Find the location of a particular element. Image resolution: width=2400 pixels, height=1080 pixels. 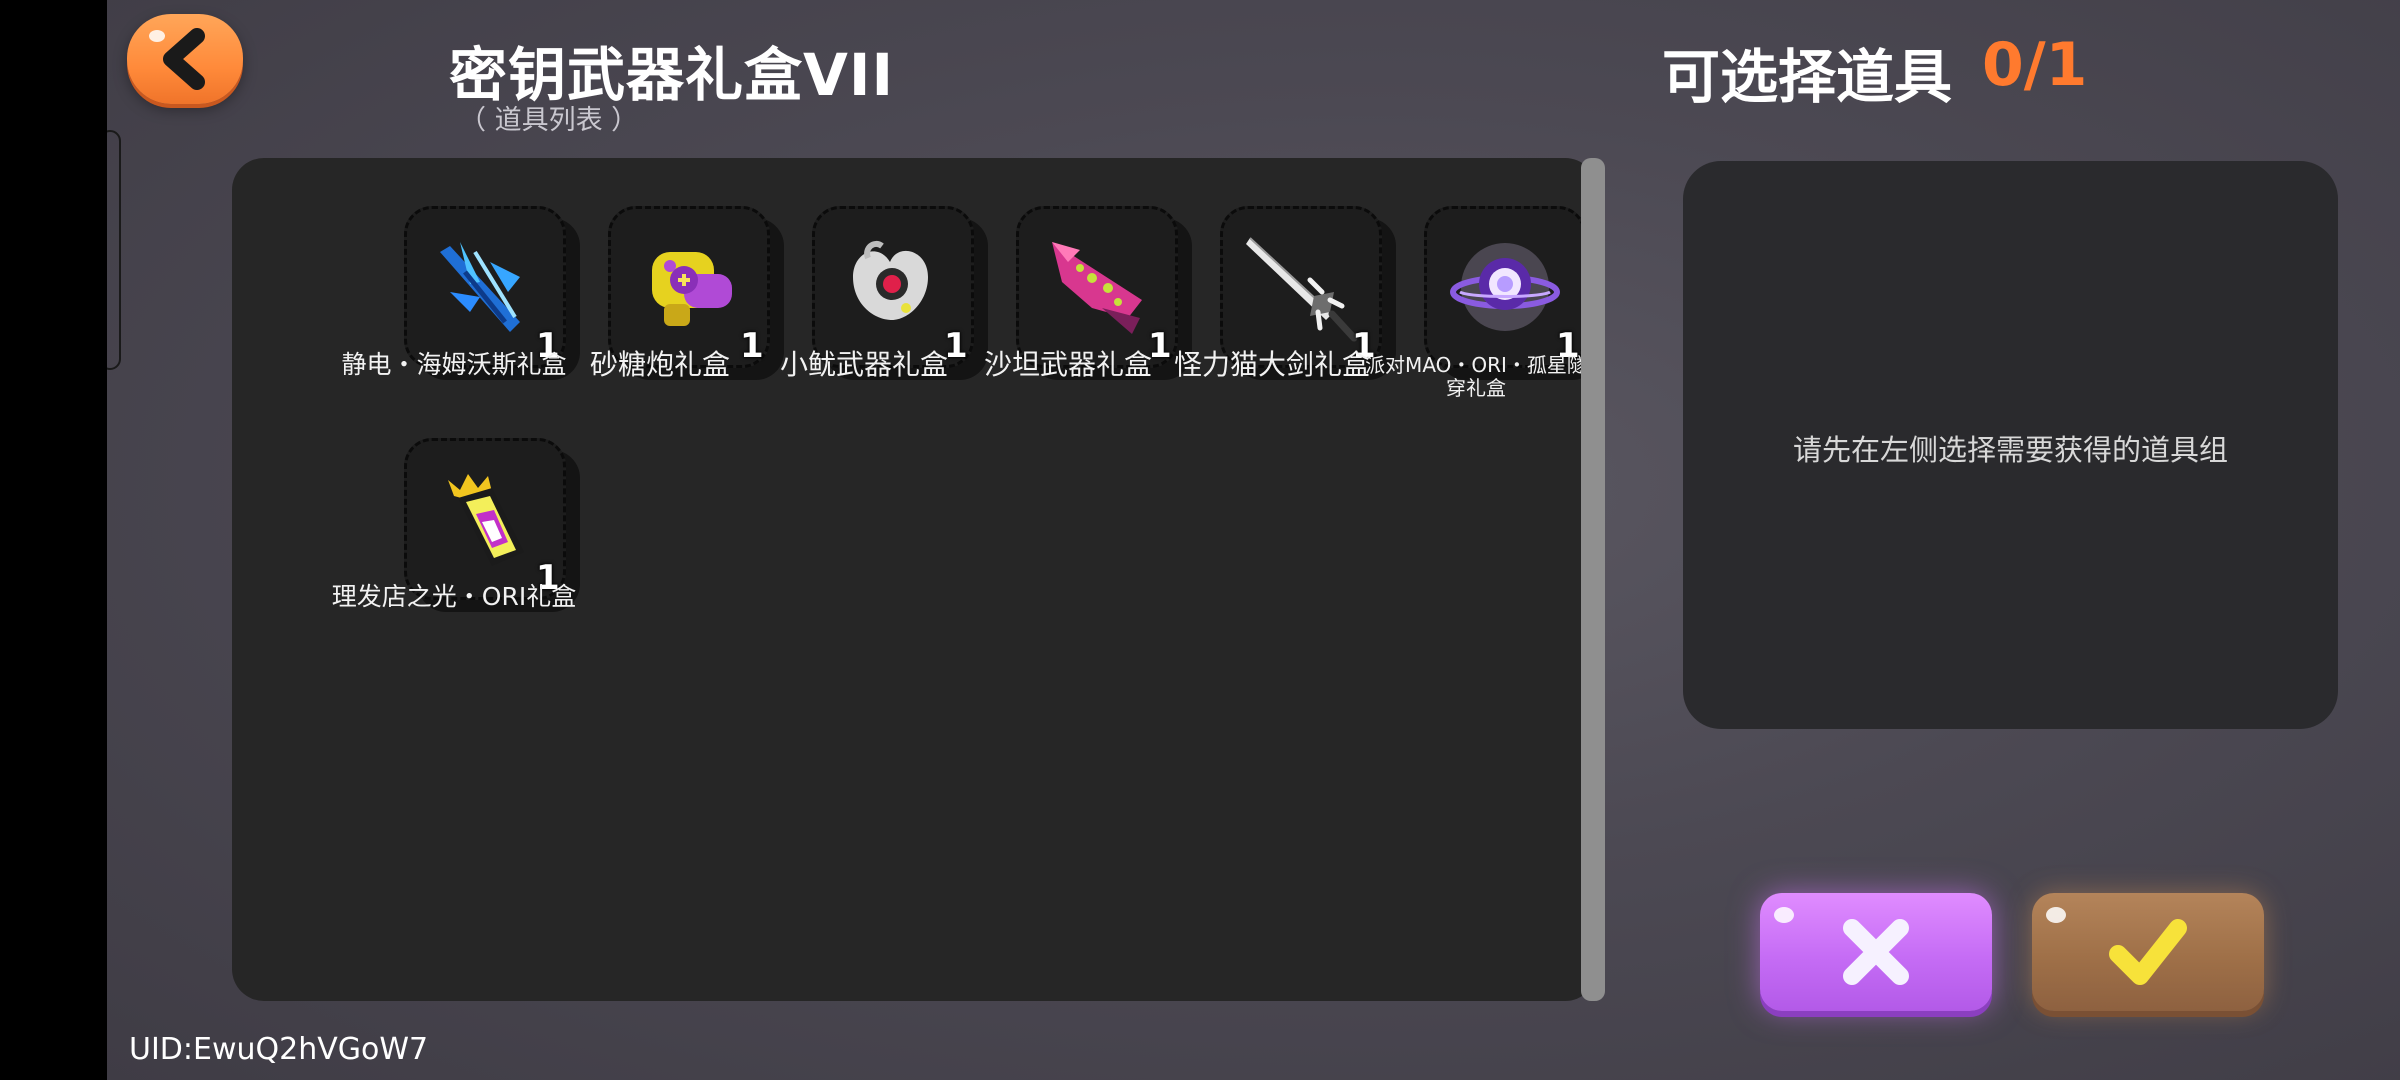

selection-info-panel: 请先在左侧选择需要获得的道具组 is located at coordinates (2010, 445).